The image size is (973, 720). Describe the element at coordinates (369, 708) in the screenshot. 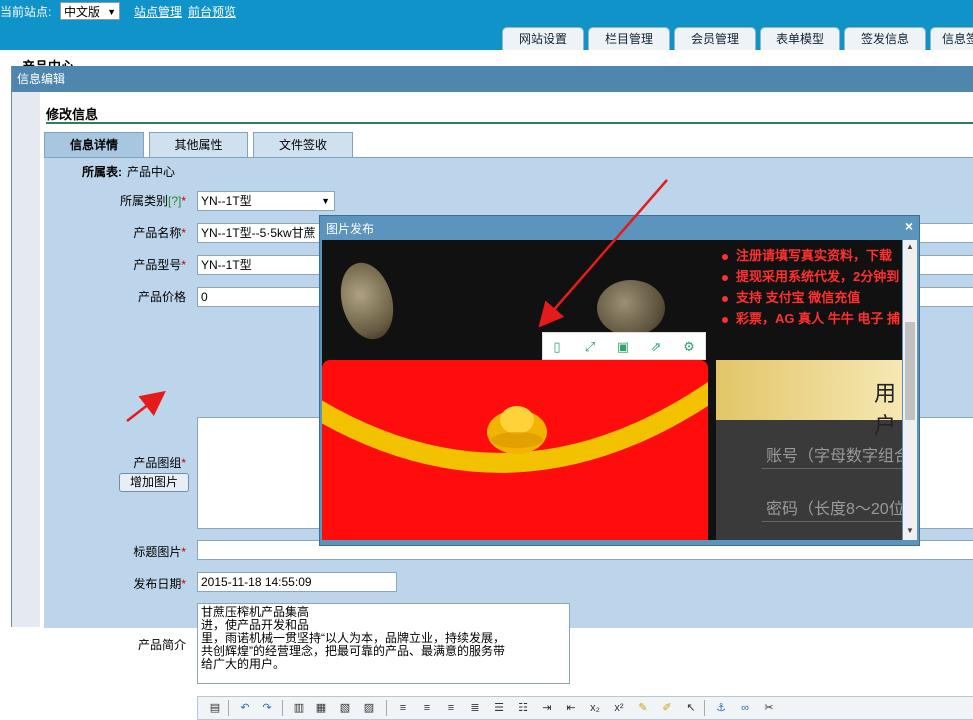

I see `paste-text-icon: ▨` at that location.